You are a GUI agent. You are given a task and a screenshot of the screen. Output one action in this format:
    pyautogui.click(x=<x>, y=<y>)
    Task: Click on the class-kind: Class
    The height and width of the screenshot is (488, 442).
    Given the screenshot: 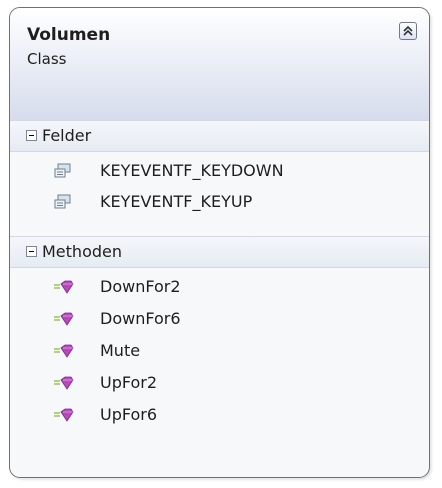 What is the action you would take?
    pyautogui.click(x=47, y=59)
    